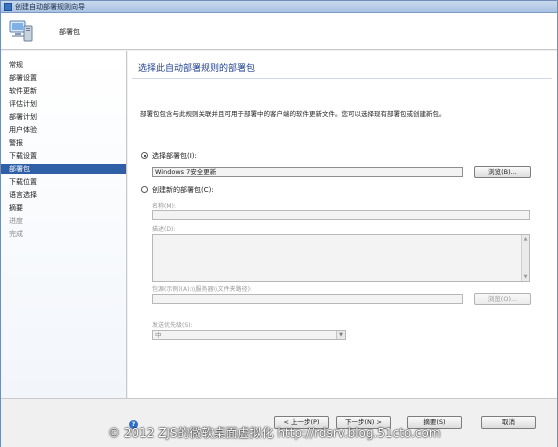  Describe the element at coordinates (279, 7) in the screenshot. I see `title-bar: 创建自动部署规则向导` at that location.